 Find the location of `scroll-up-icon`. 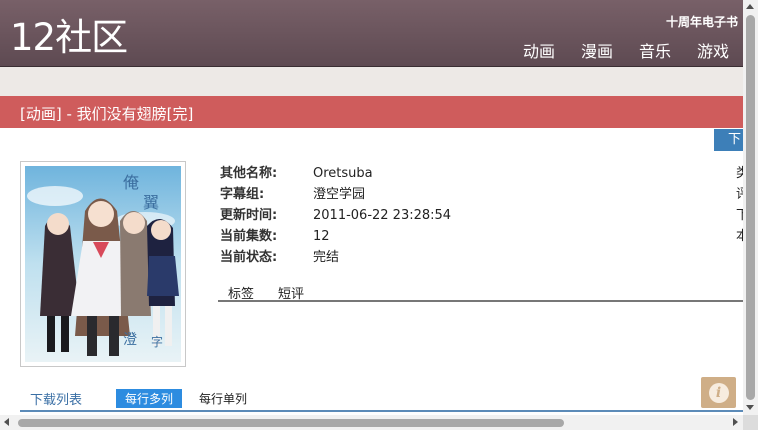

scroll-up-icon is located at coordinates (750, 6).